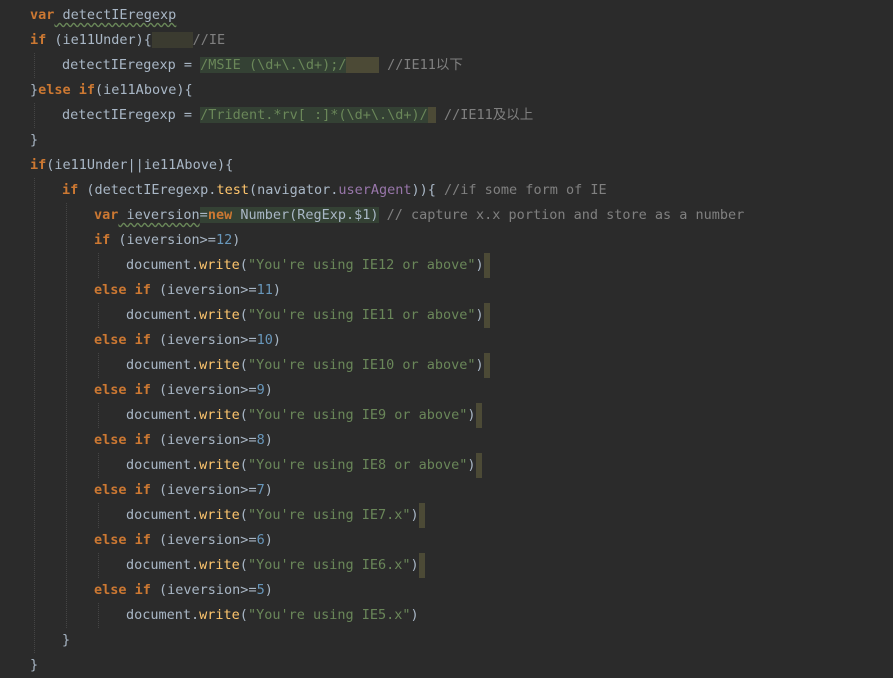  I want to click on identifier: detectIEregexp, so click(115, 15).